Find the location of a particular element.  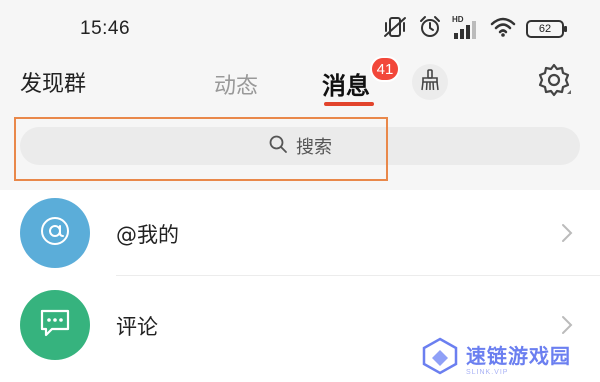

broom-icon is located at coordinates (430, 82).